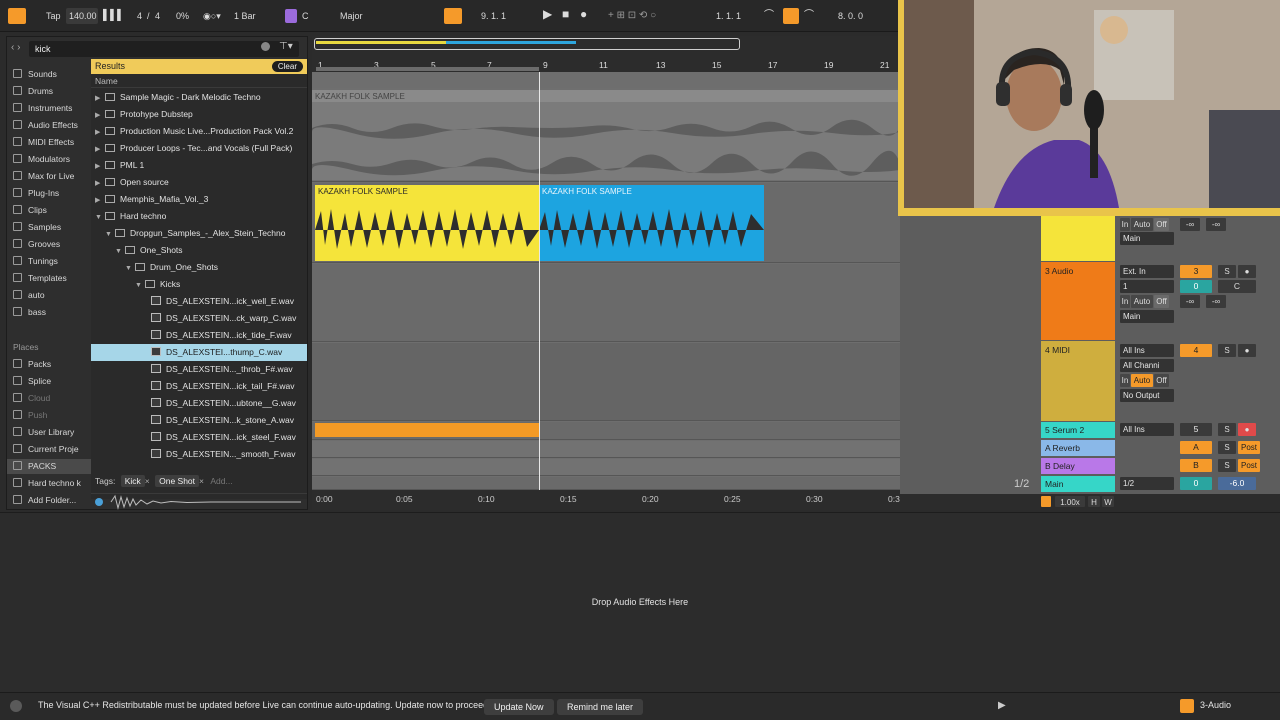 The width and height of the screenshot is (1280, 720). What do you see at coordinates (15, 47) in the screenshot?
I see `back-forward-icon: ‹ ›` at bounding box center [15, 47].